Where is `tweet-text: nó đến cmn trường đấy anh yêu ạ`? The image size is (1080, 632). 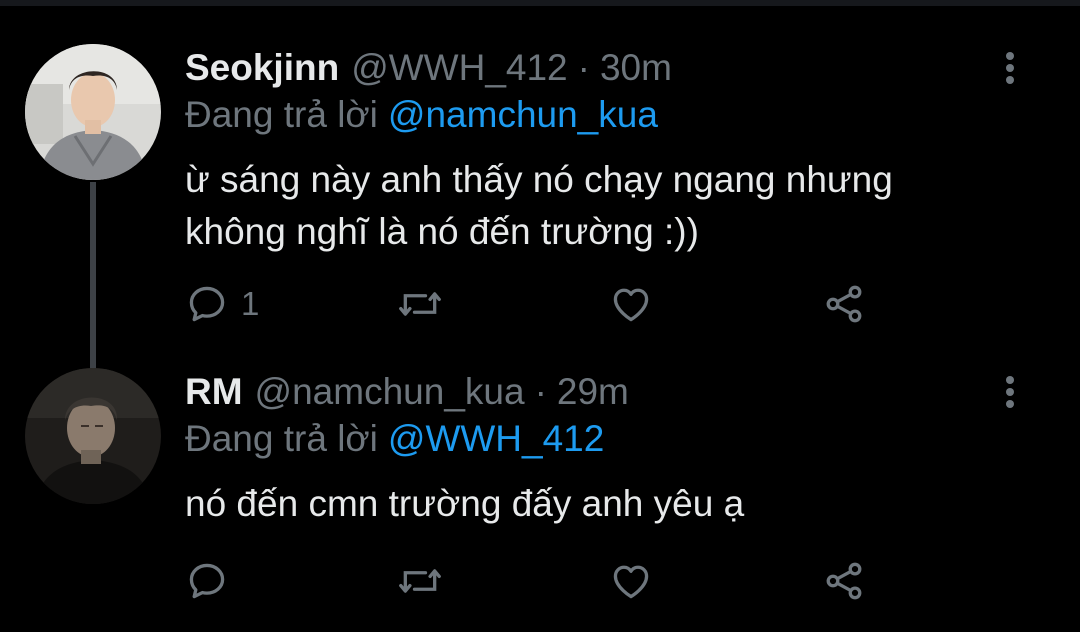
tweet-text: nó đến cmn trường đấy anh yêu ạ is located at coordinates (465, 503).